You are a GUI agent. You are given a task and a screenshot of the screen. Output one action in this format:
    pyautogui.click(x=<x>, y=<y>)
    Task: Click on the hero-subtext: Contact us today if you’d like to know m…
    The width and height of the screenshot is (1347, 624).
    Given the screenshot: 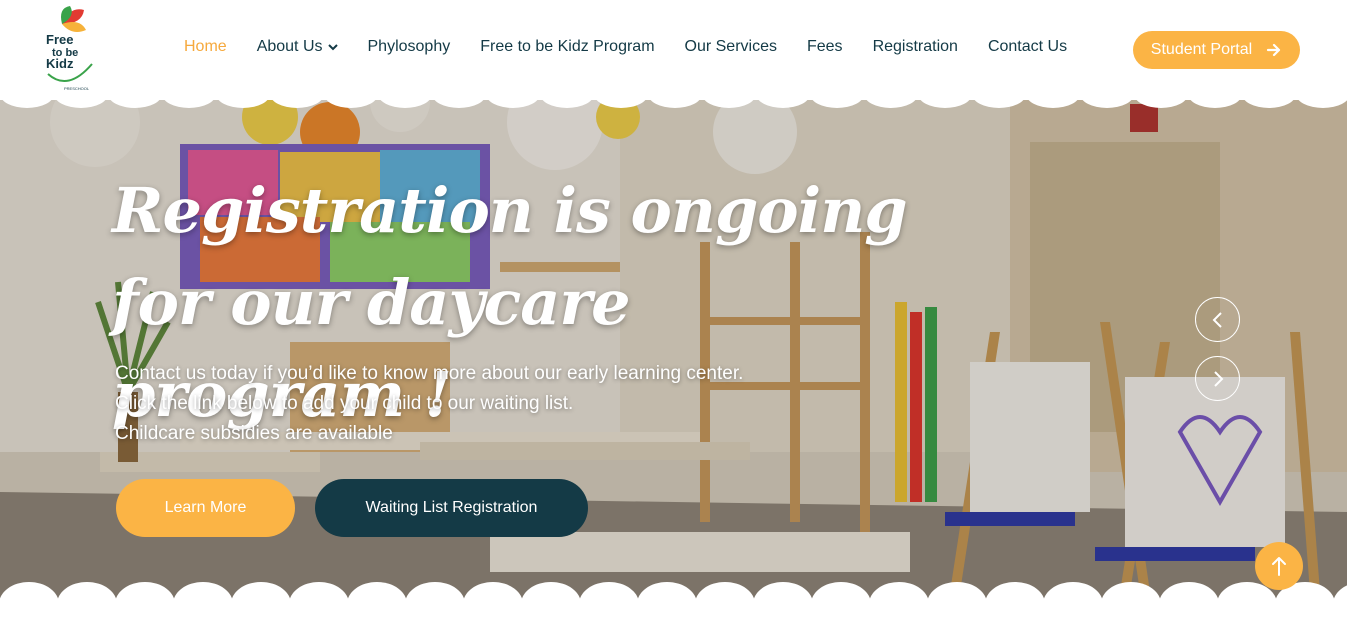 What is the action you would take?
    pyautogui.click(x=429, y=404)
    